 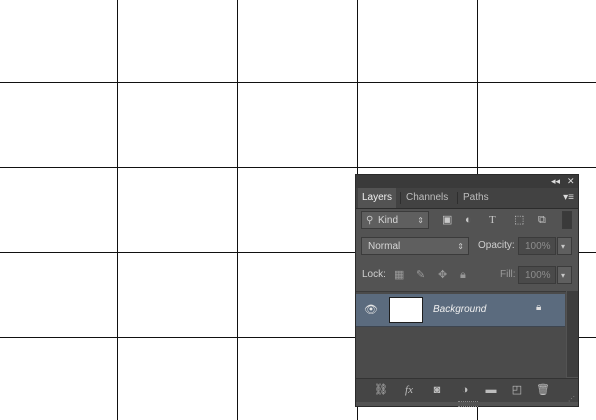 I want to click on layer-name: Background, so click(x=459, y=309).